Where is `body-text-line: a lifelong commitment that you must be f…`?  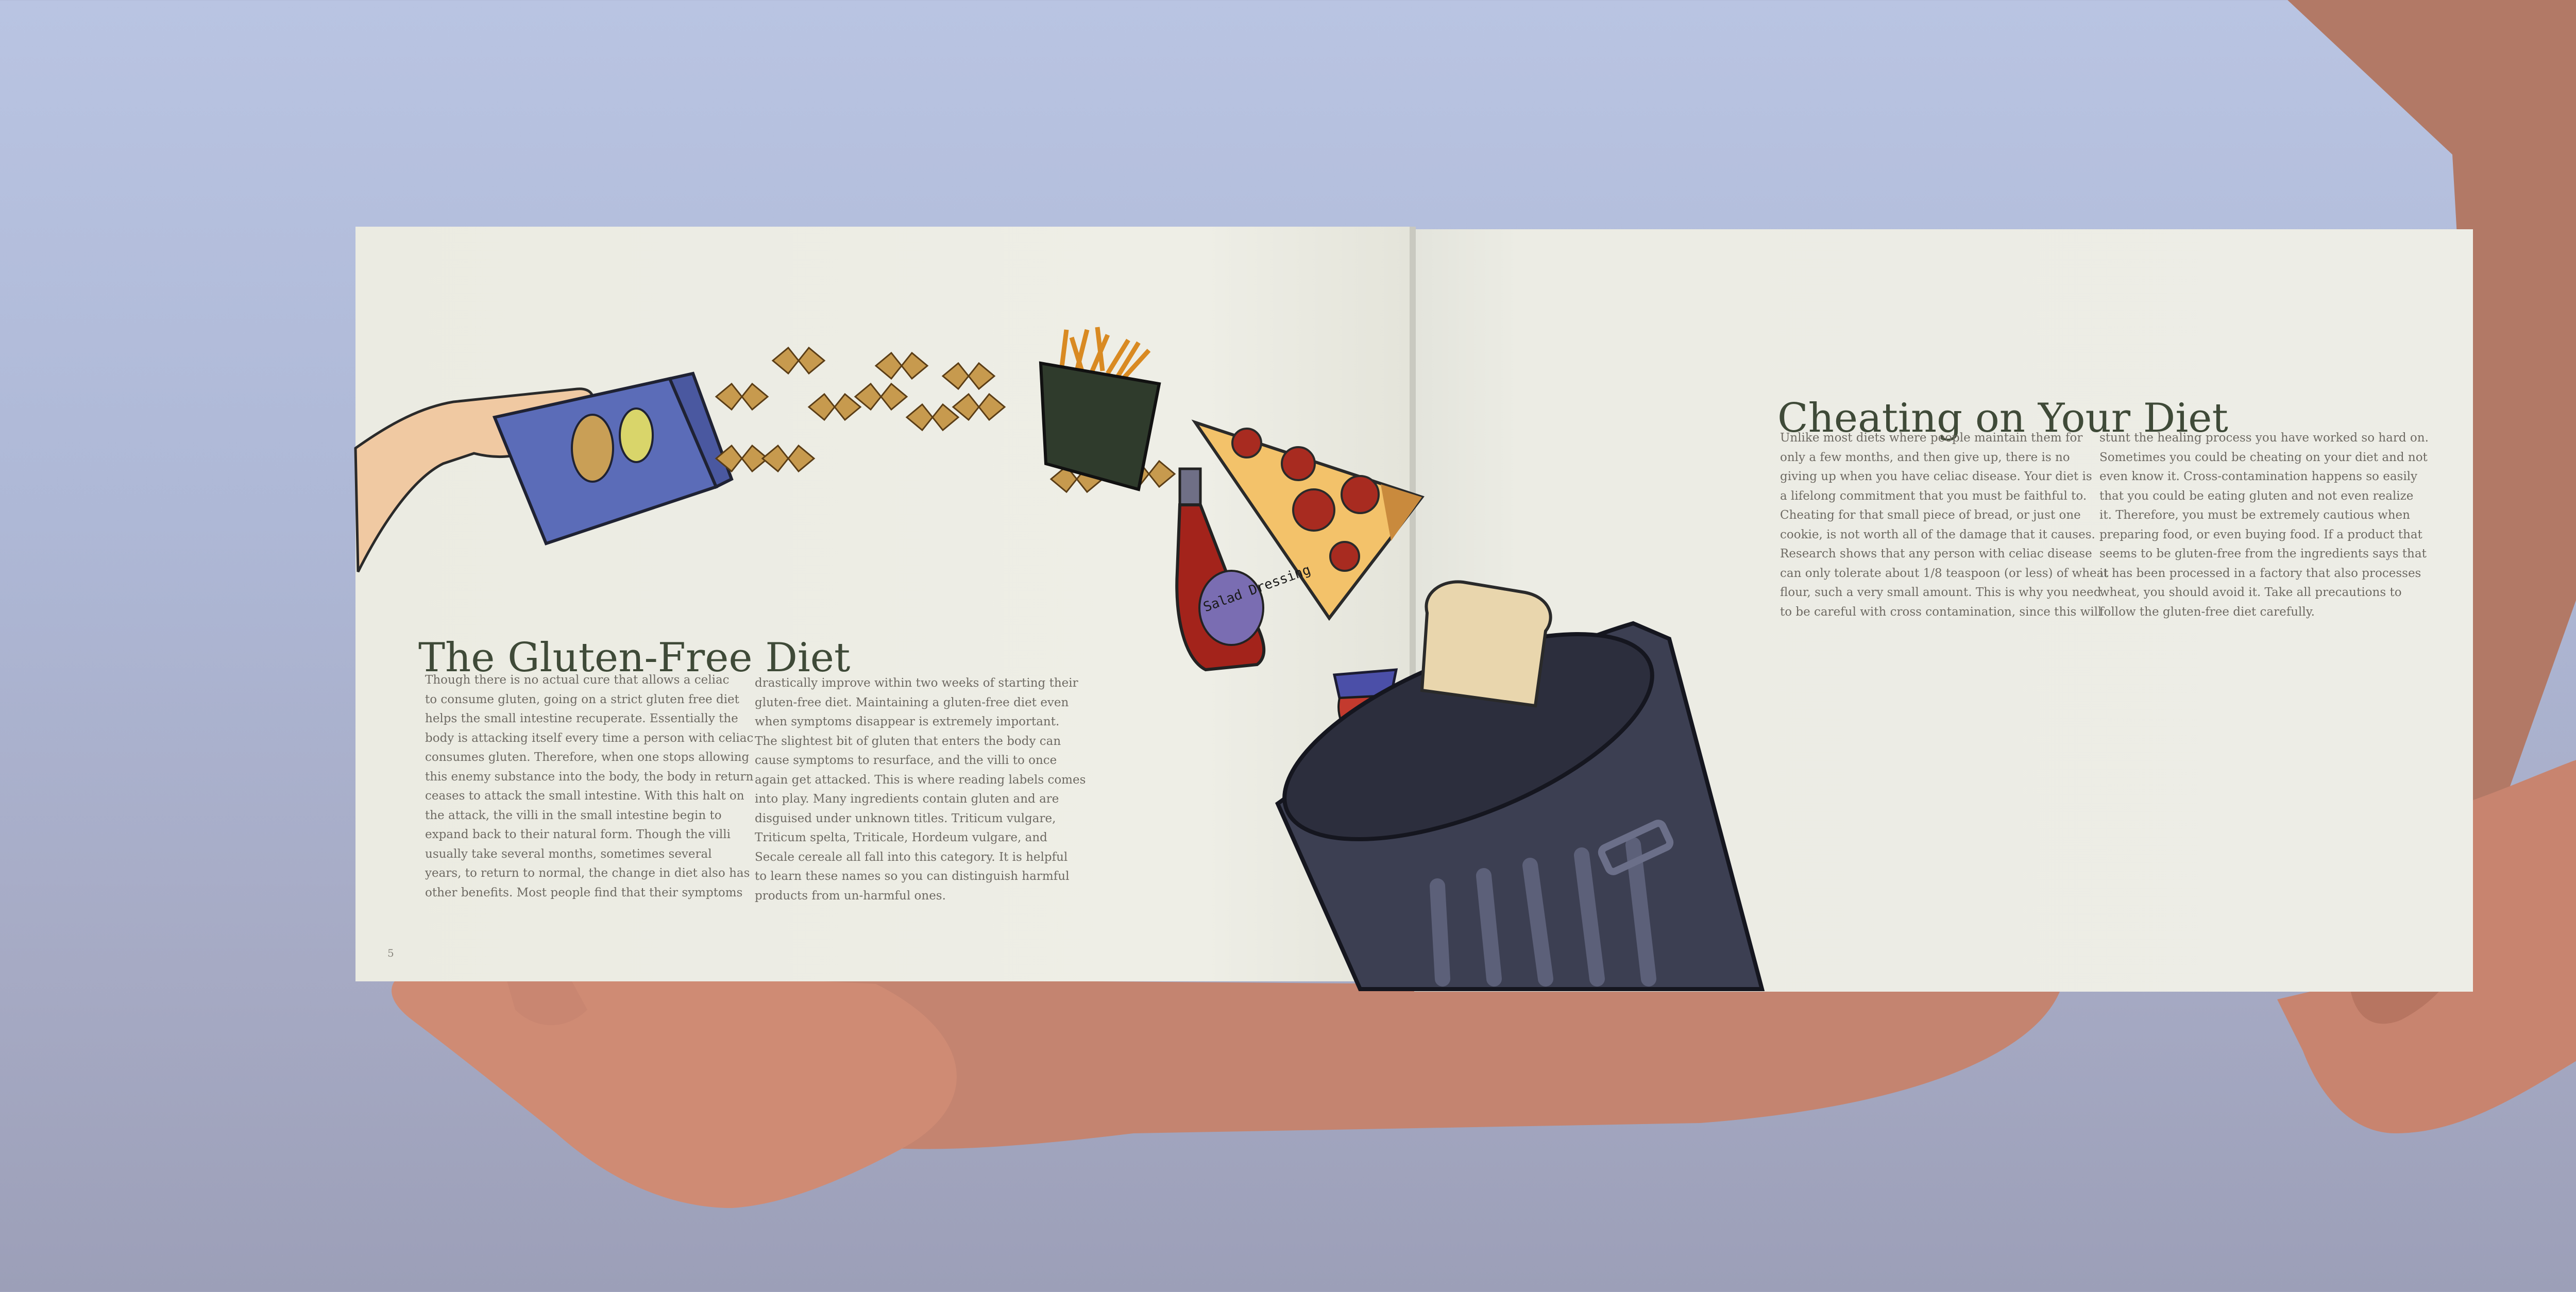 body-text-line: a lifelong commitment that you must be f… is located at coordinates (1934, 496).